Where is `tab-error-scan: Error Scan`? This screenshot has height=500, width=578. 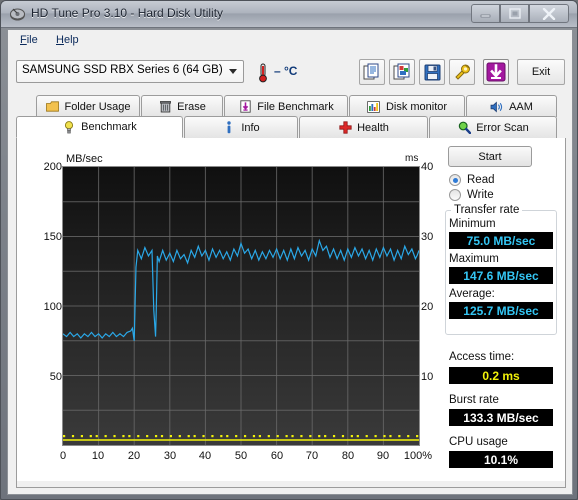
tab-error-scan: Error Scan is located at coordinates (493, 127).